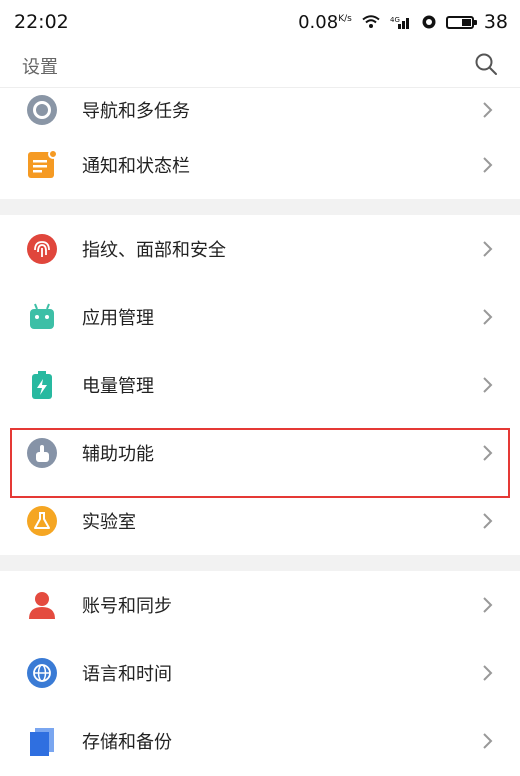  Describe the element at coordinates (42, 110) in the screenshot. I see `navigation-icon` at that location.